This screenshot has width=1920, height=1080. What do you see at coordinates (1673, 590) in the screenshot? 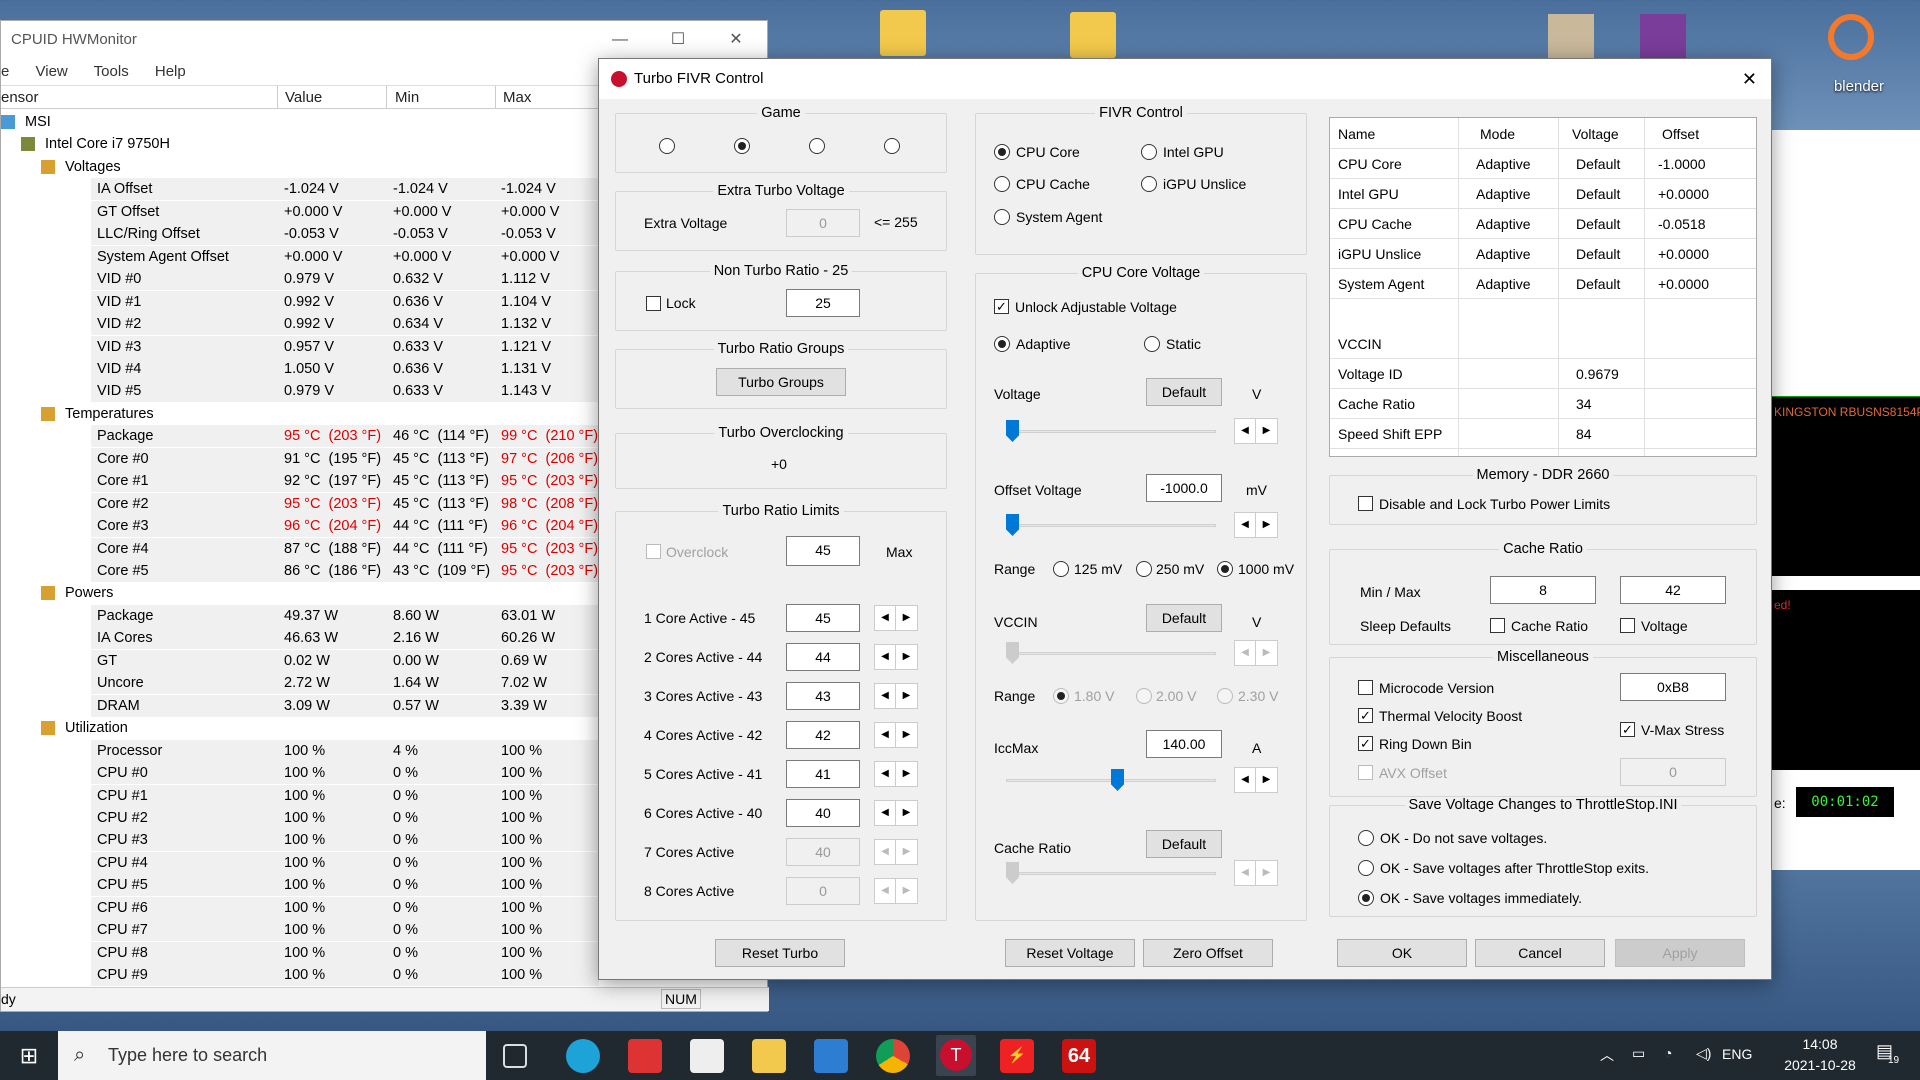
I see `cache-max-input: 42` at bounding box center [1673, 590].